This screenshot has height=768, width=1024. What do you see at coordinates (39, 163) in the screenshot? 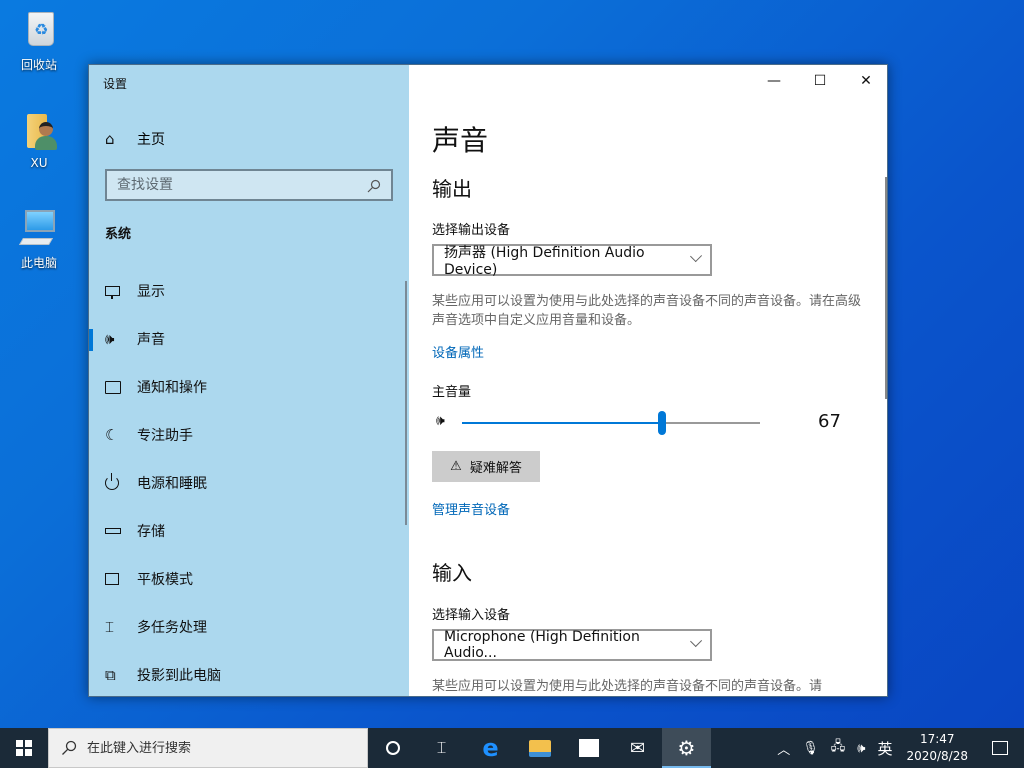
I see `desktop-icon-label: XU` at bounding box center [39, 163].